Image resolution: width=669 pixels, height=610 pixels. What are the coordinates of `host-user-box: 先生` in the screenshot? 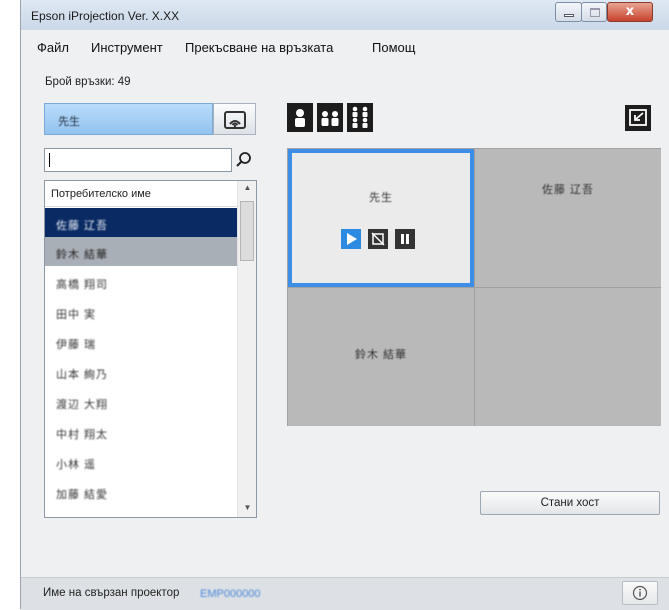 It's located at (128, 119).